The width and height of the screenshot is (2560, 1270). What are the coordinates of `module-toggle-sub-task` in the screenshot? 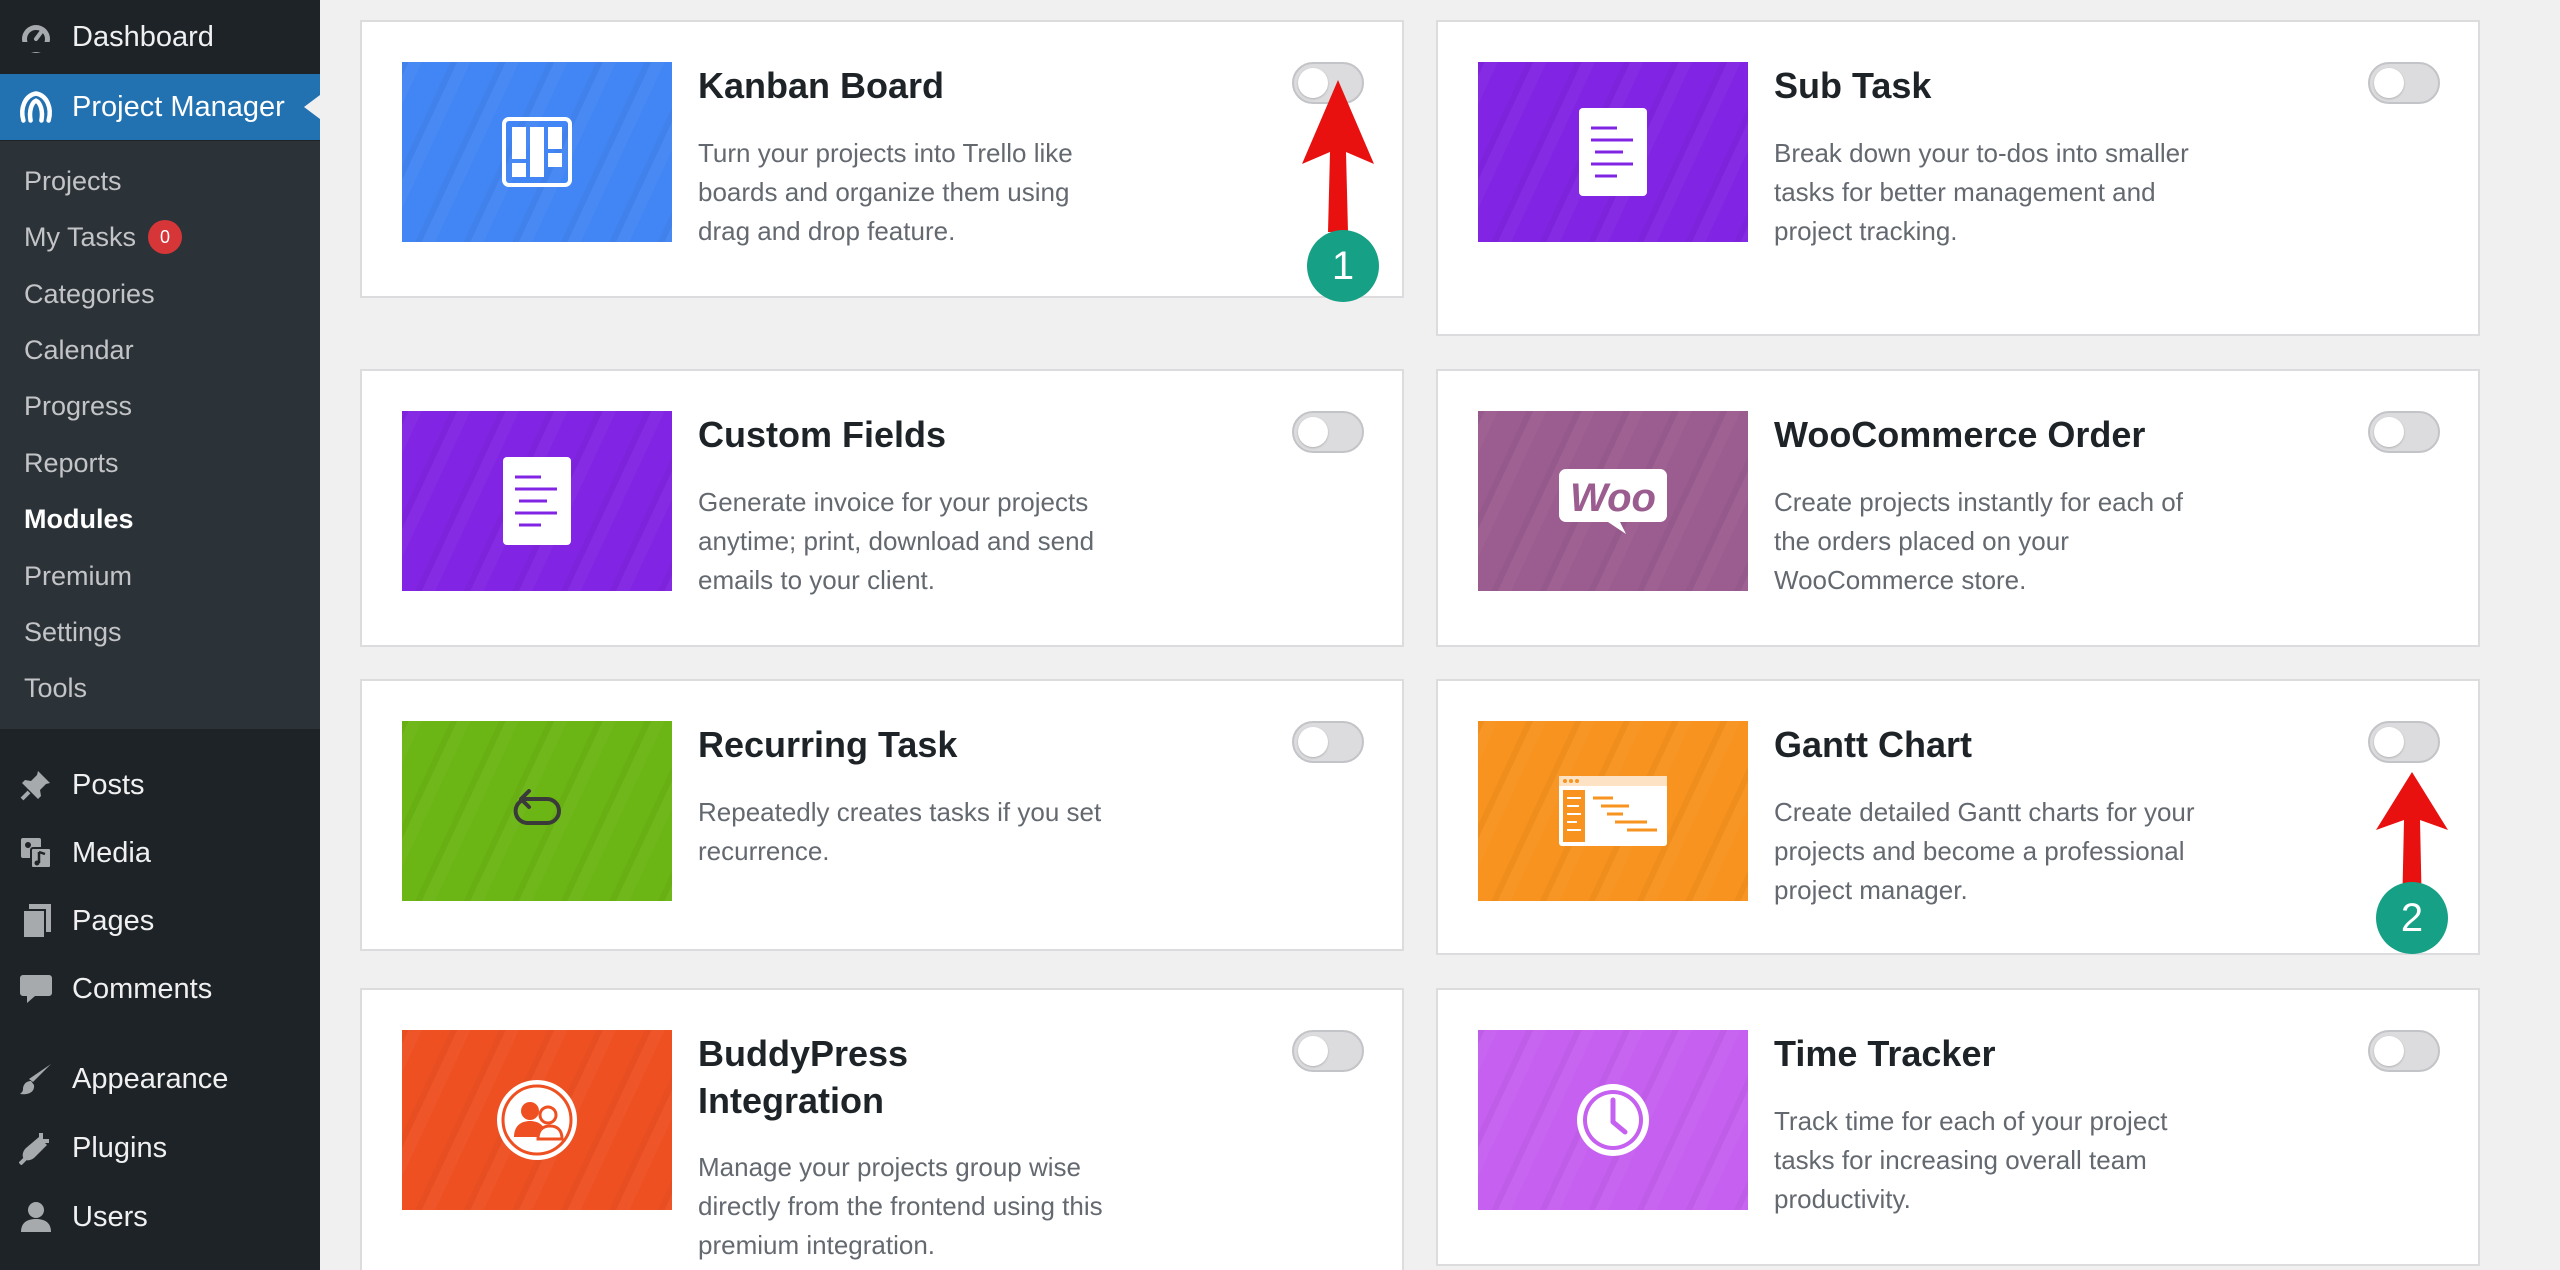 It's located at (2404, 83).